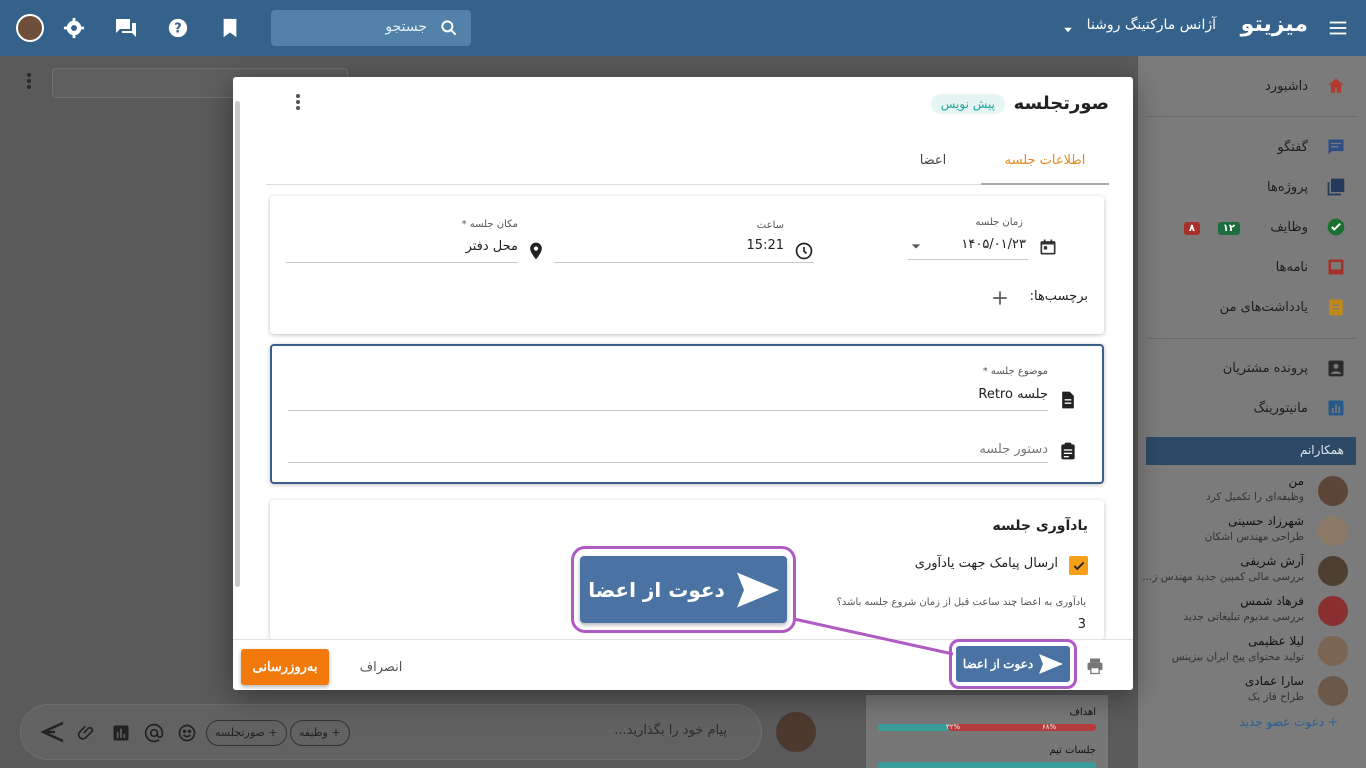 This screenshot has width=1366, height=768. I want to click on monitoring-icon, so click(1336, 408).